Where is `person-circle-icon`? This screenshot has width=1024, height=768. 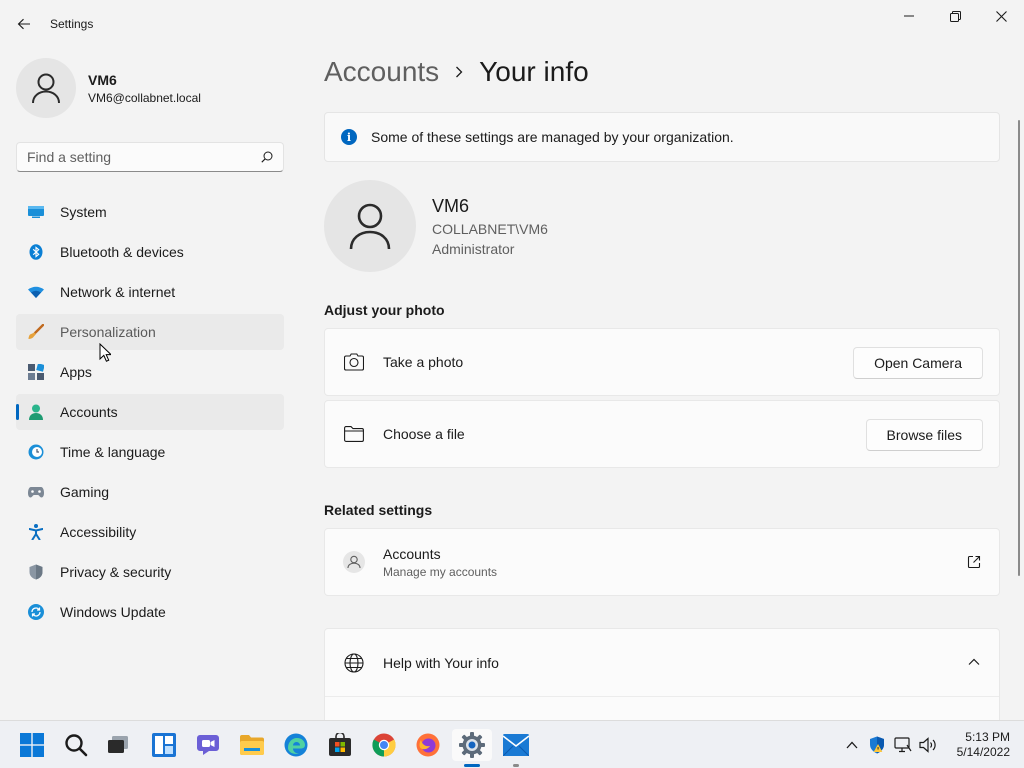
person-circle-icon is located at coordinates (354, 562).